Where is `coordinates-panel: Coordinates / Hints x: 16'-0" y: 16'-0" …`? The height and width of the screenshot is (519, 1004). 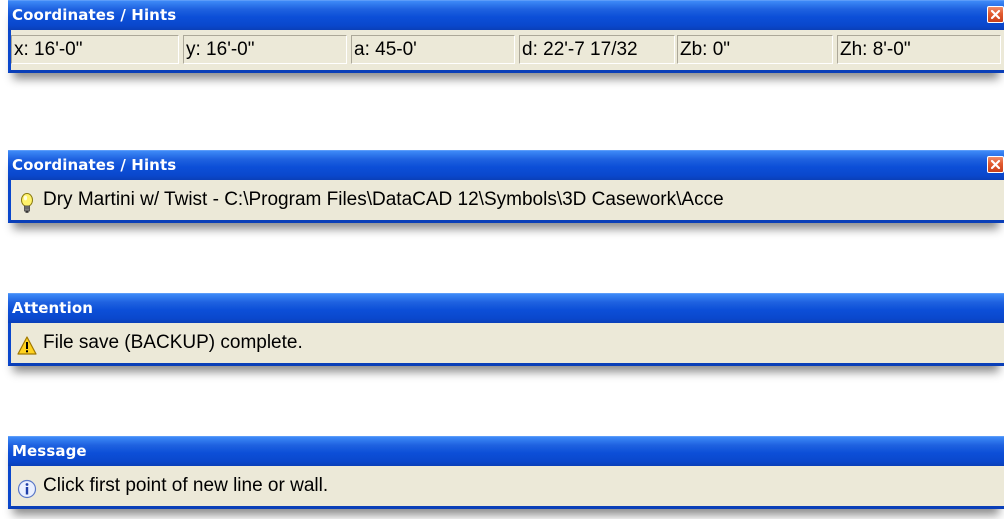 coordinates-panel: Coordinates / Hints x: 16'-0" y: 16'-0" … is located at coordinates (506, 36).